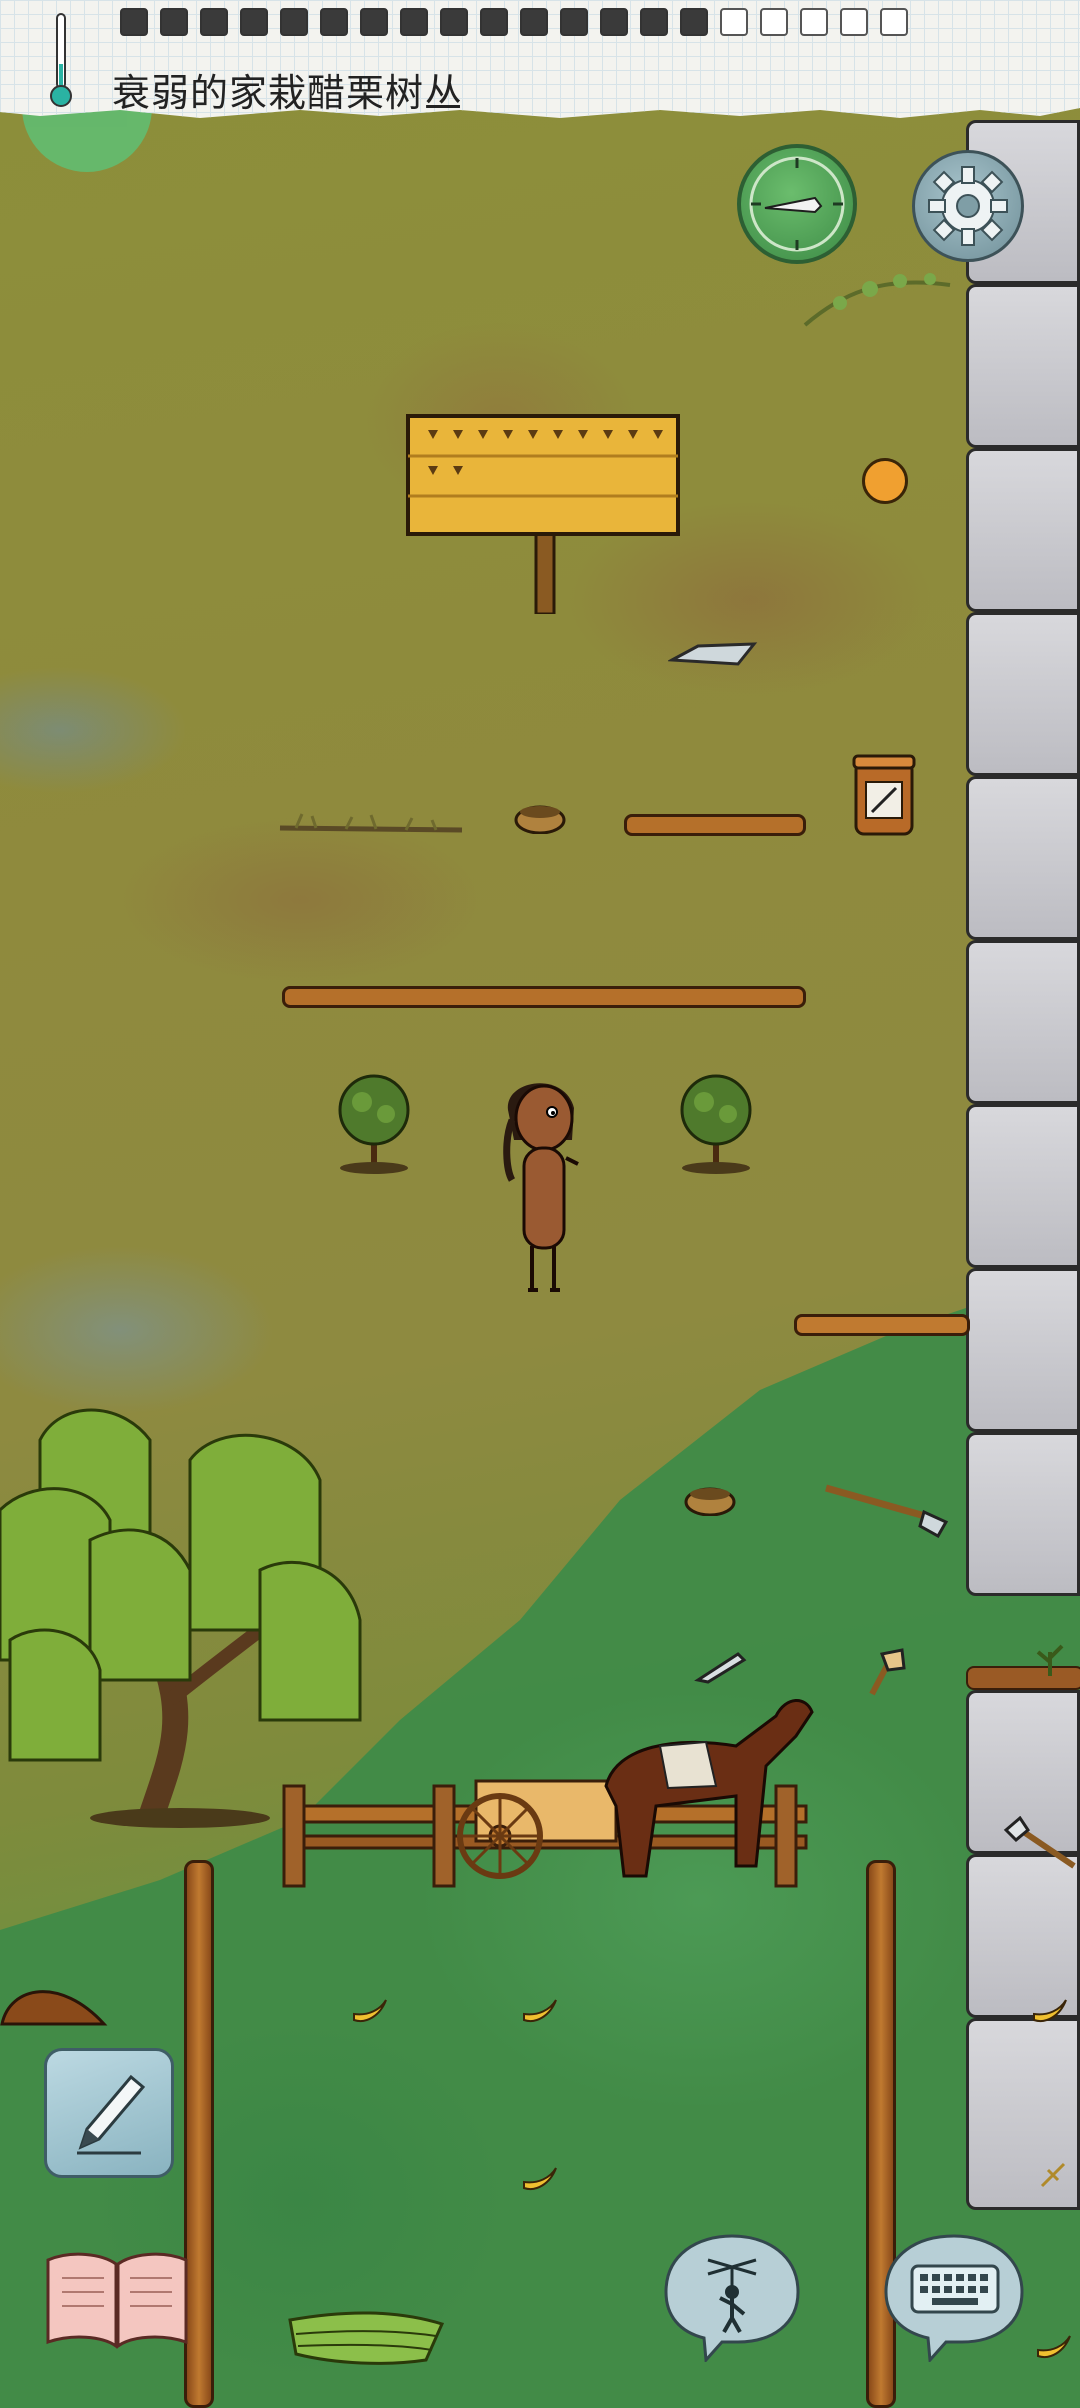  I want to click on wooden-log, so click(882, 1325).